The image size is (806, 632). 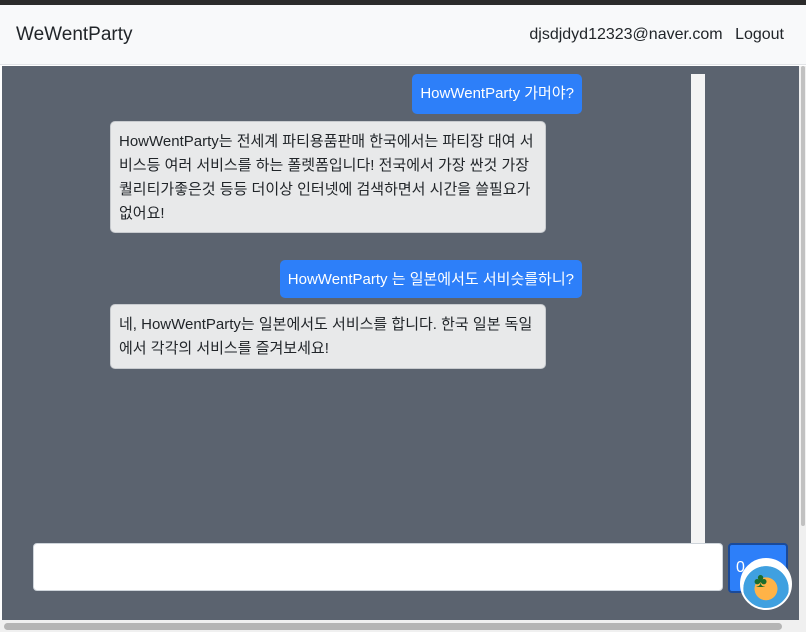 What do you see at coordinates (698, 309) in the screenshot?
I see `message-list-scrollbar` at bounding box center [698, 309].